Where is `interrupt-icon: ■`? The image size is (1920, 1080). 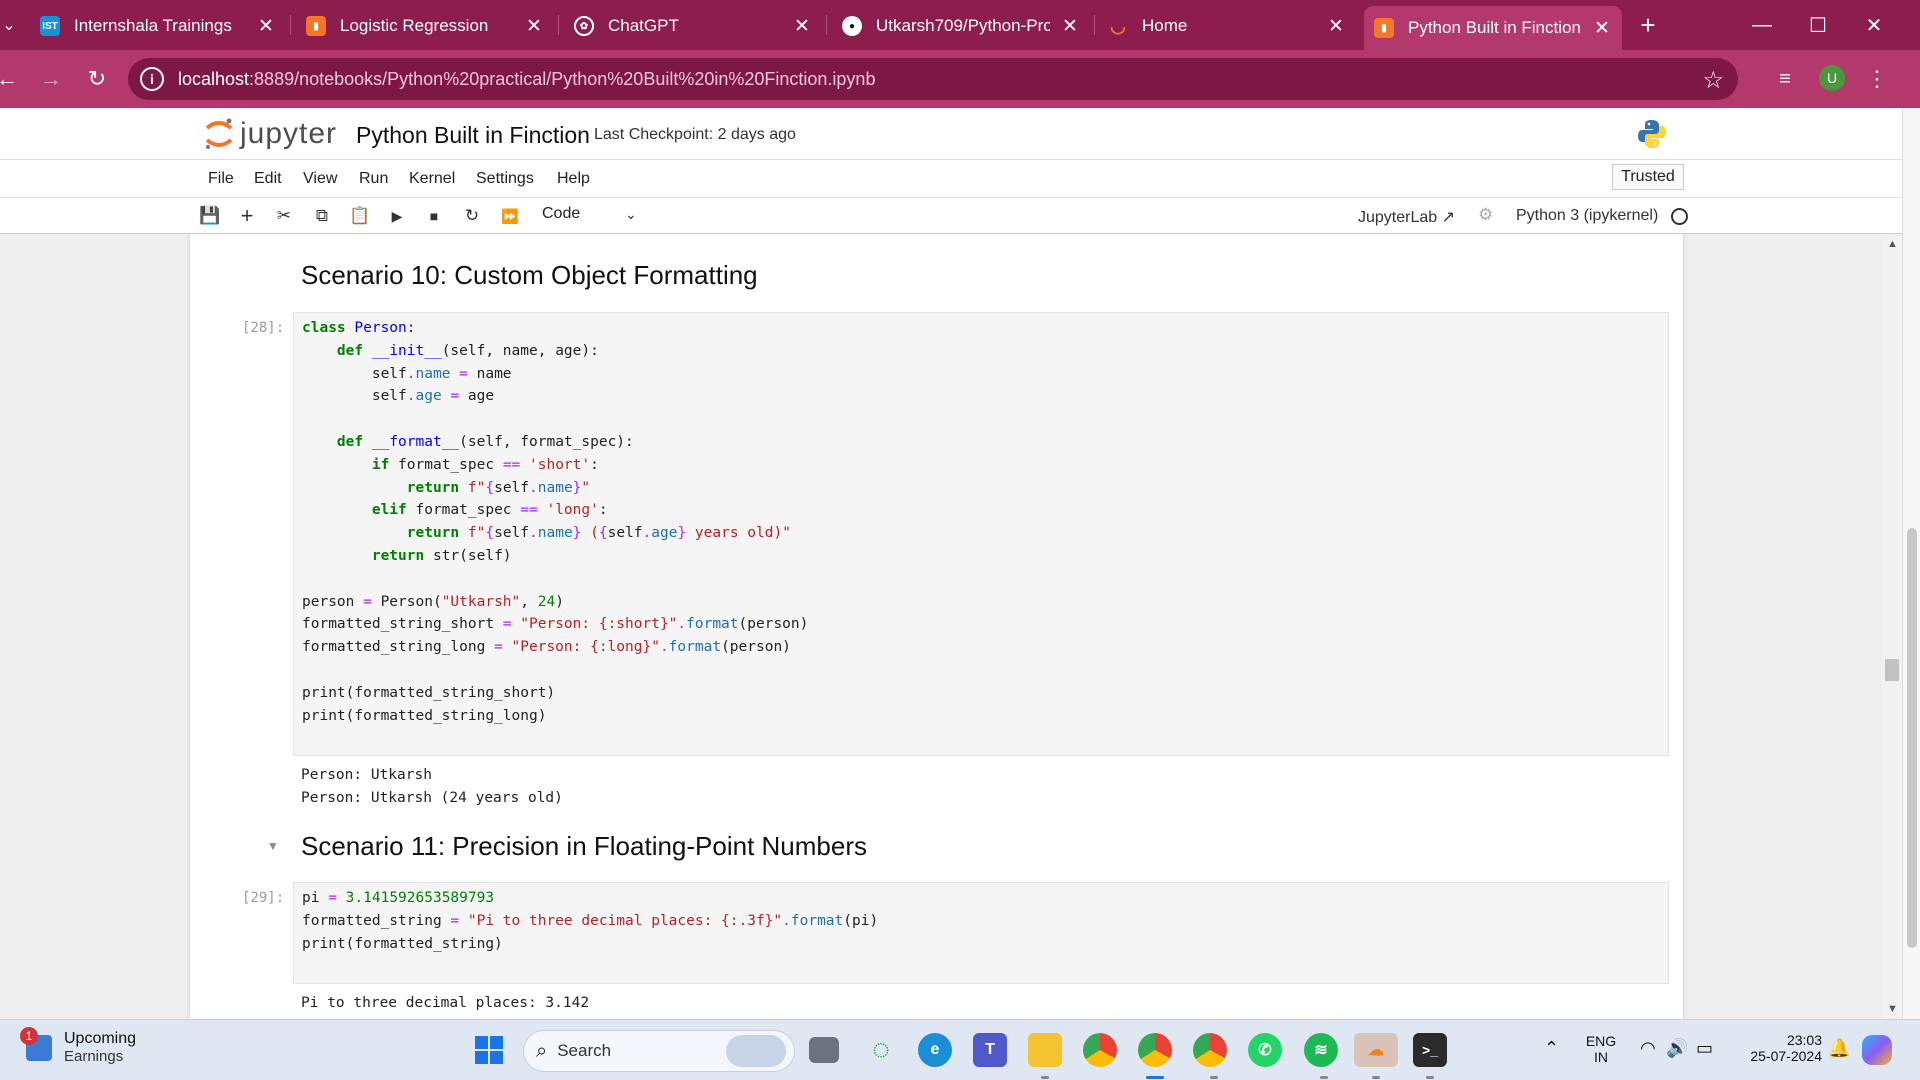
interrupt-icon: ■ is located at coordinates (434, 216).